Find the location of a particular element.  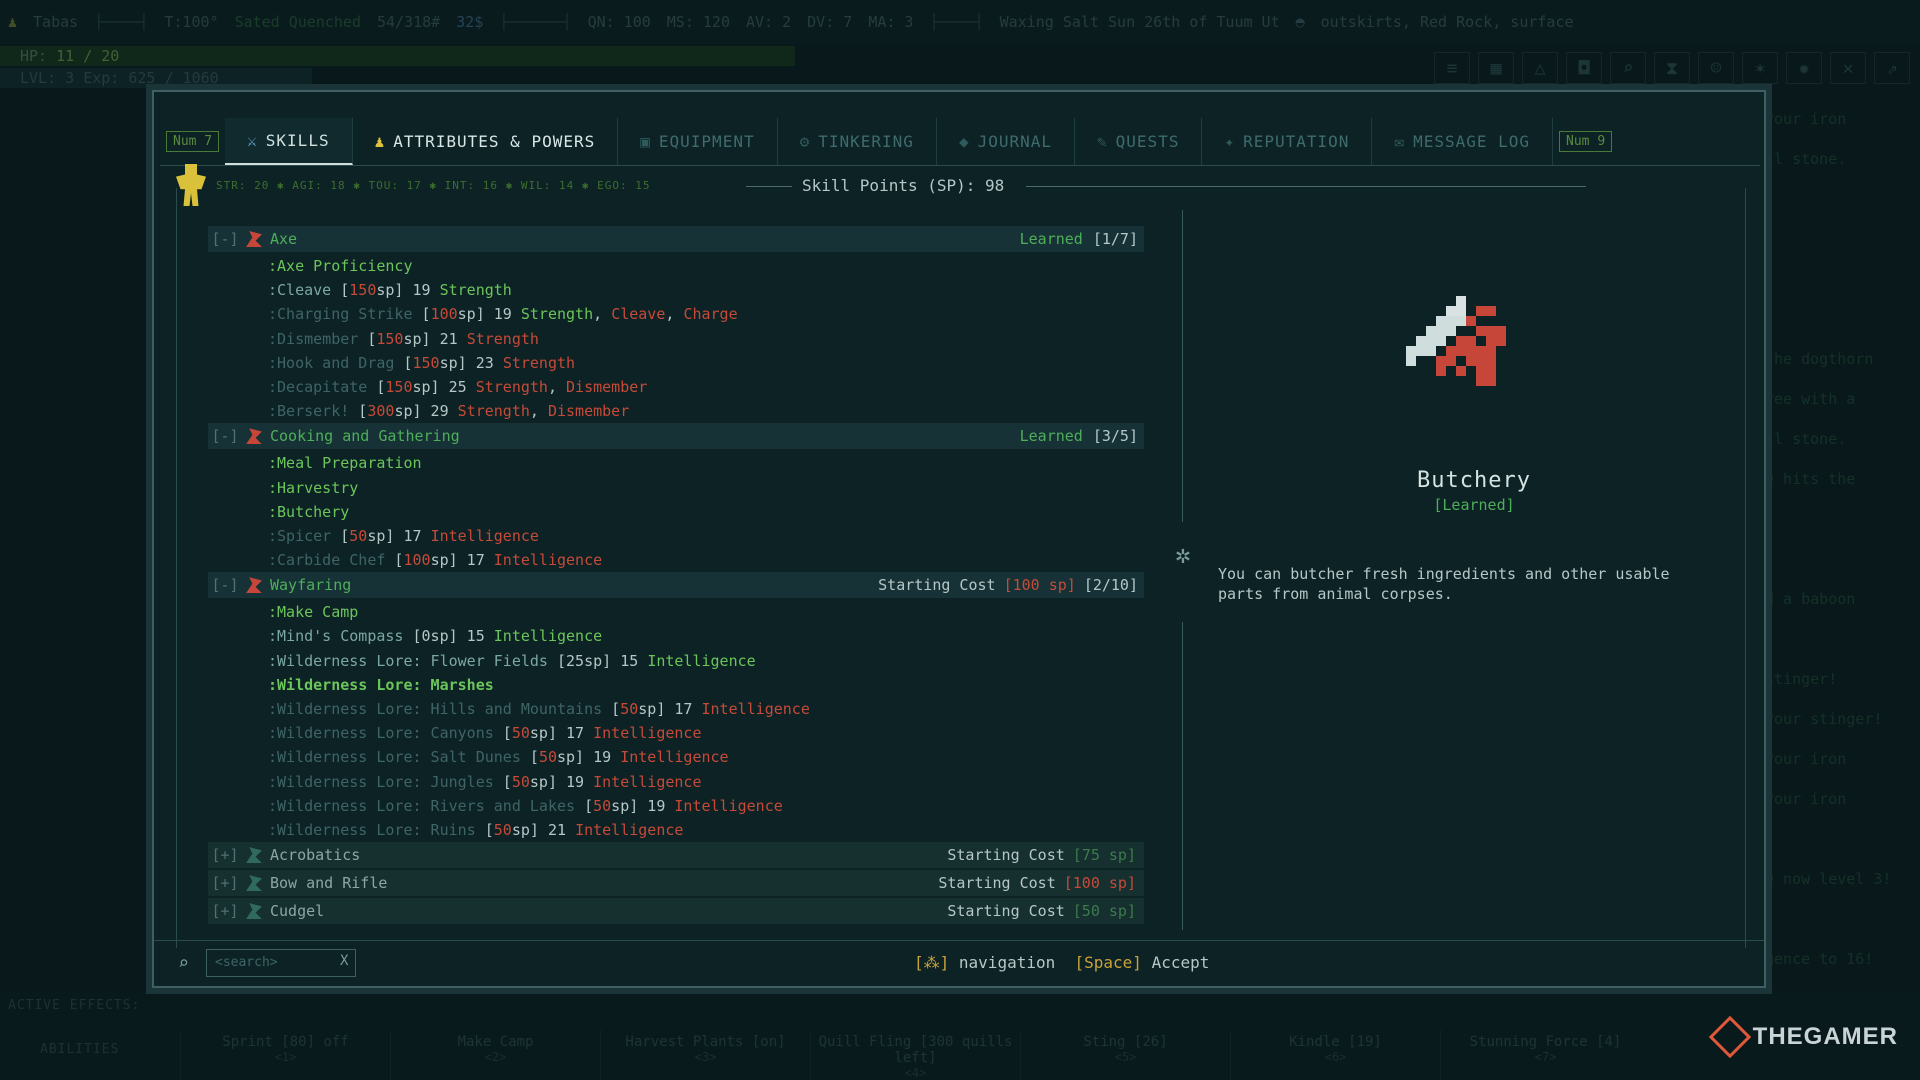

power-item: :Berserk! [300sp] 29 Strength, Dismember is located at coordinates (676, 411).